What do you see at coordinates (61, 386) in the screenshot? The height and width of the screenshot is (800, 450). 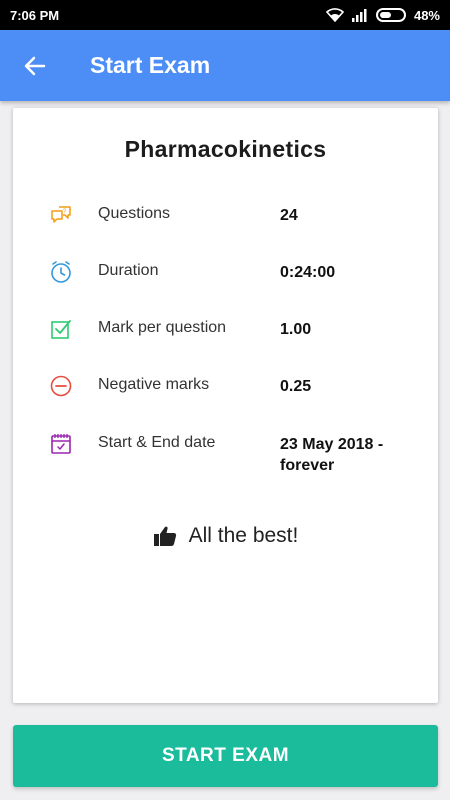 I see `minus-circle-icon` at bounding box center [61, 386].